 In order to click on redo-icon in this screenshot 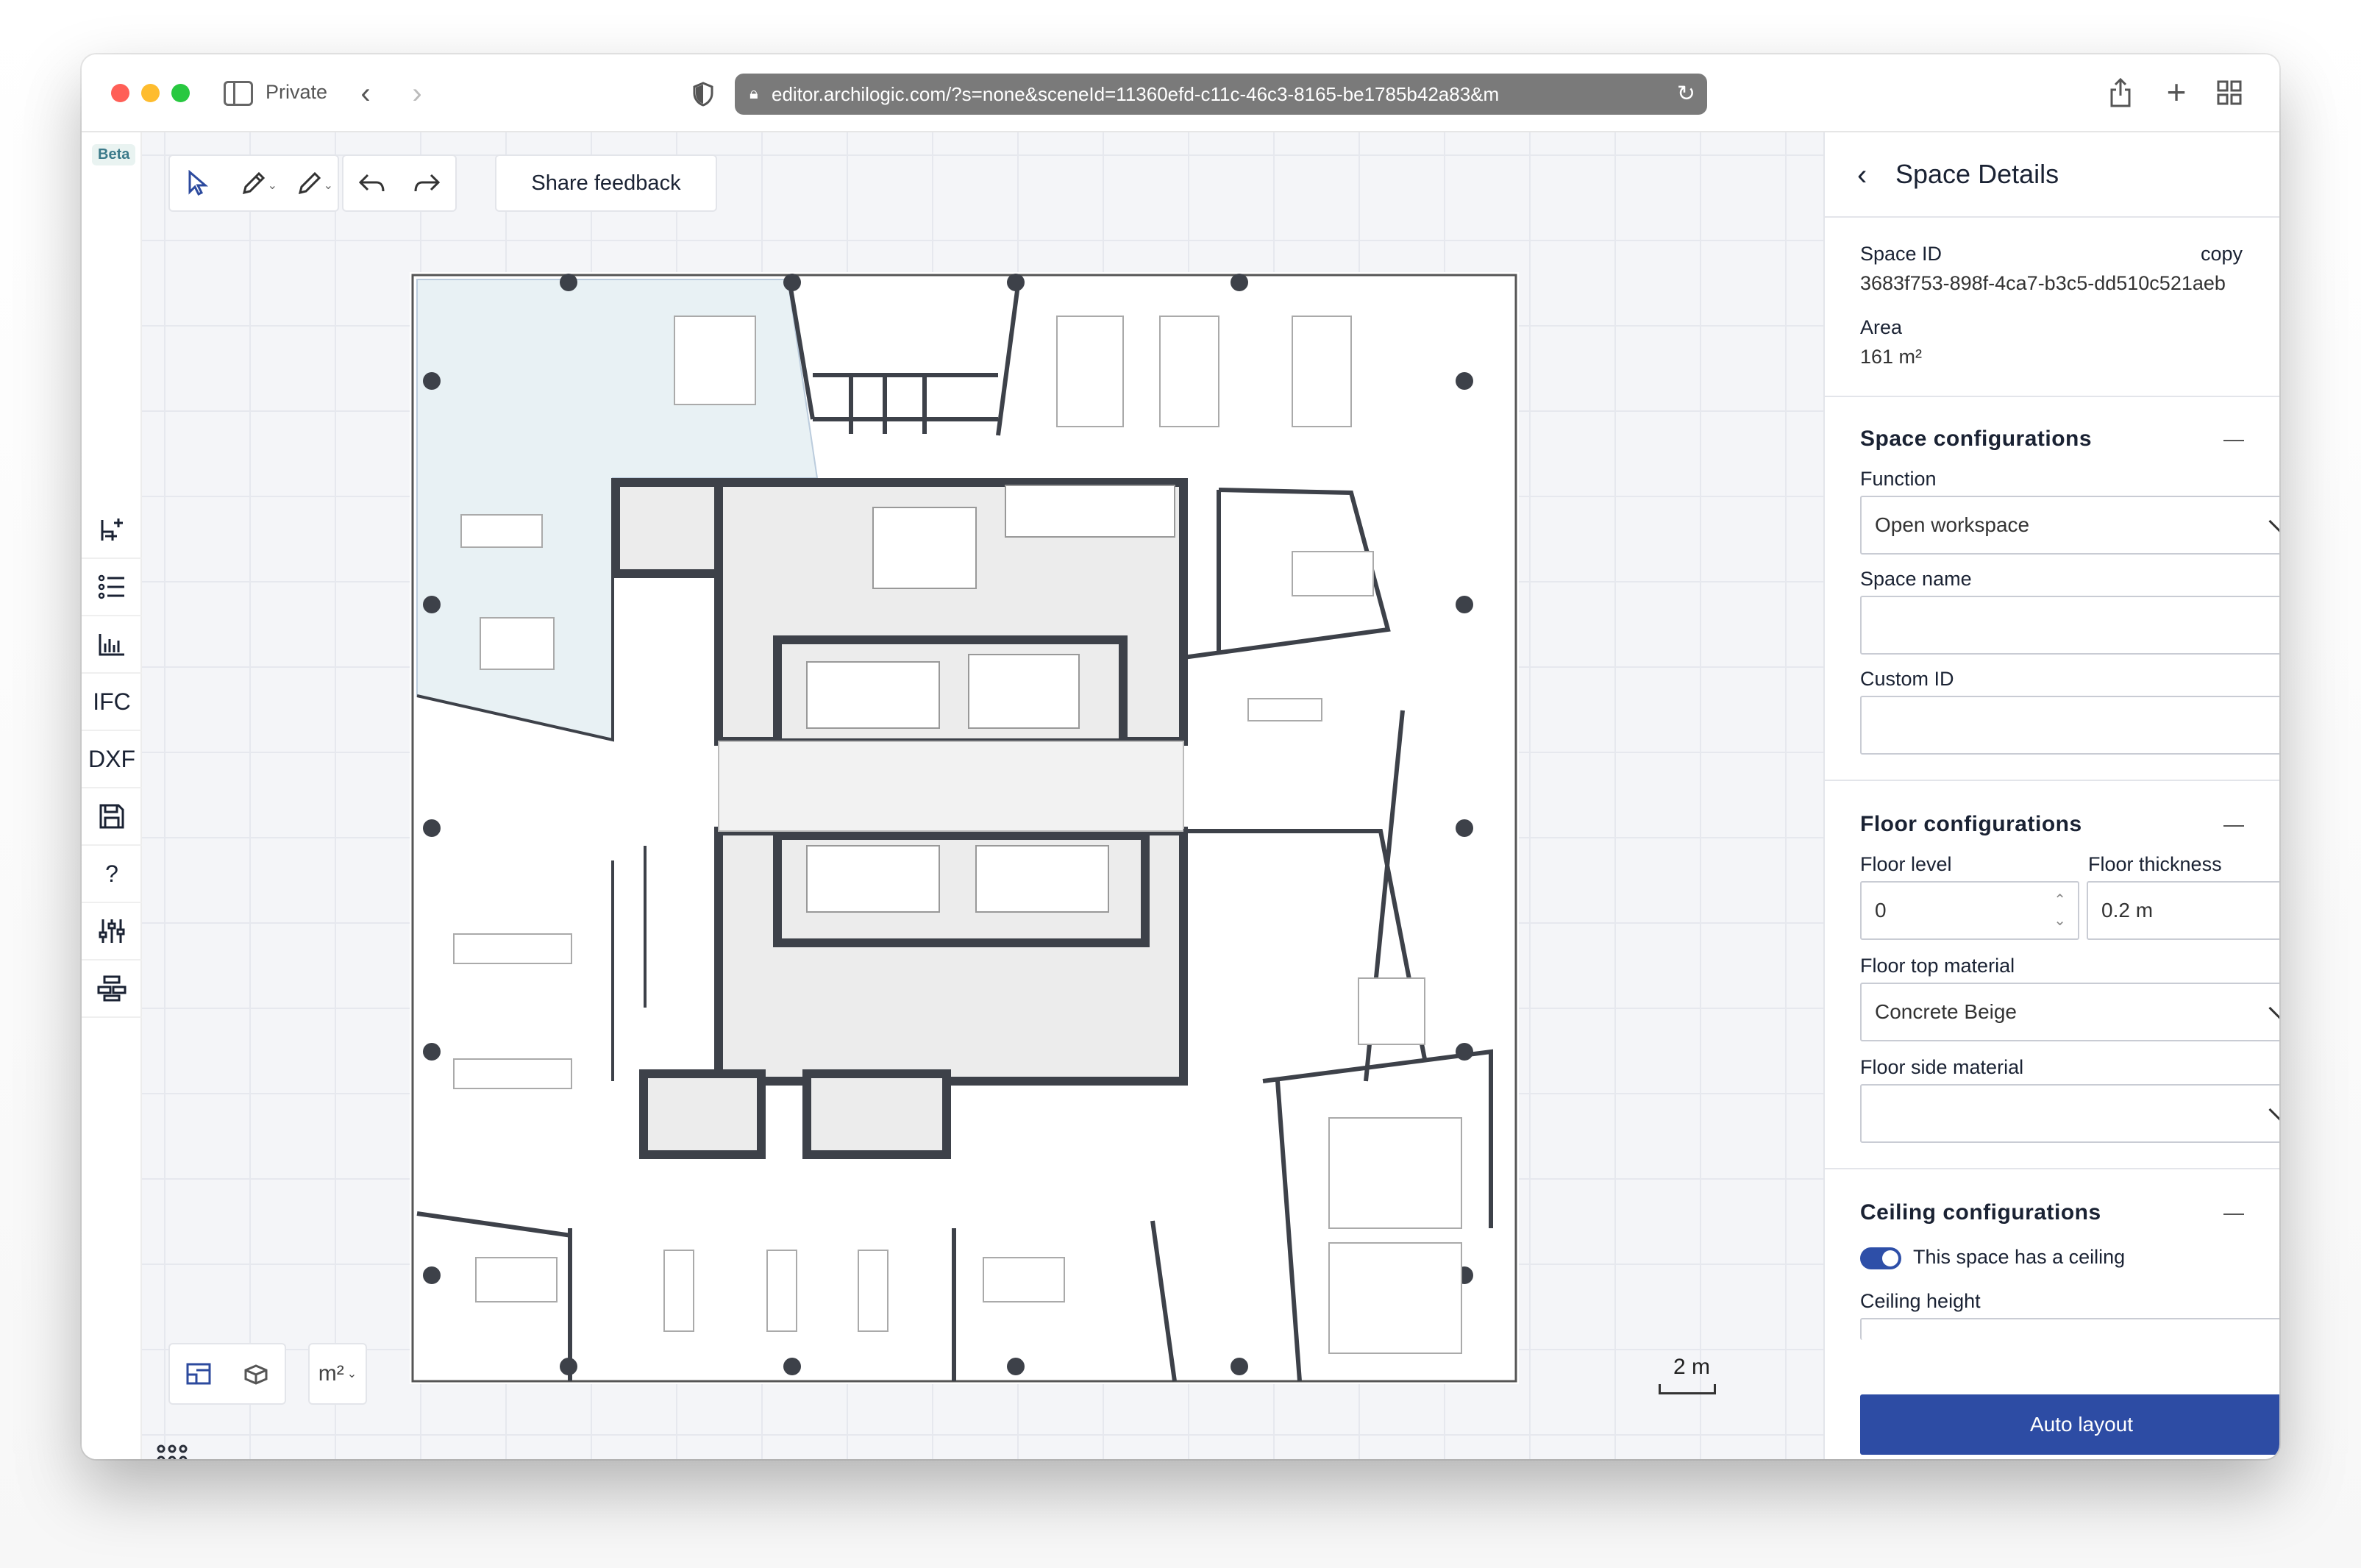, I will do `click(427, 183)`.